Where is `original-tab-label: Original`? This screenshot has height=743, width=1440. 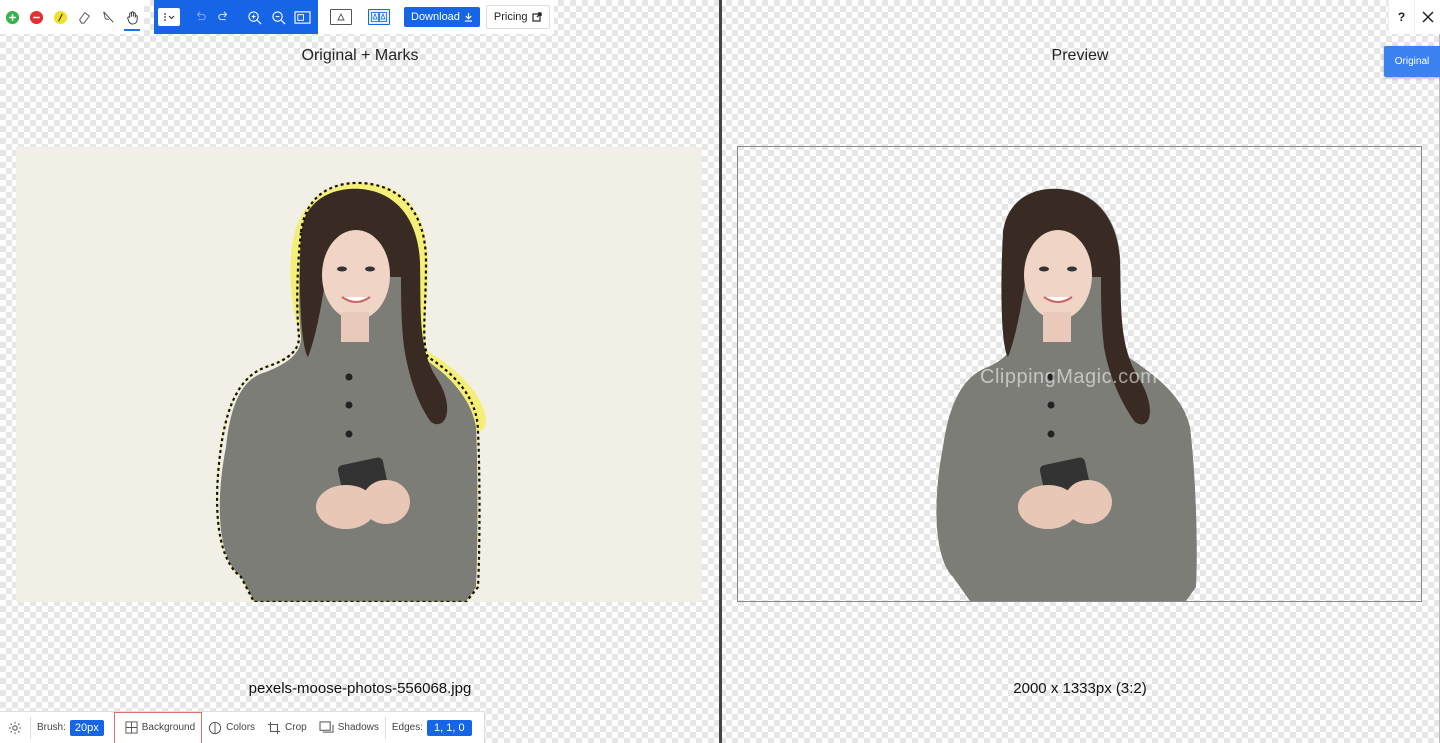
original-tab-label: Original is located at coordinates (1412, 61).